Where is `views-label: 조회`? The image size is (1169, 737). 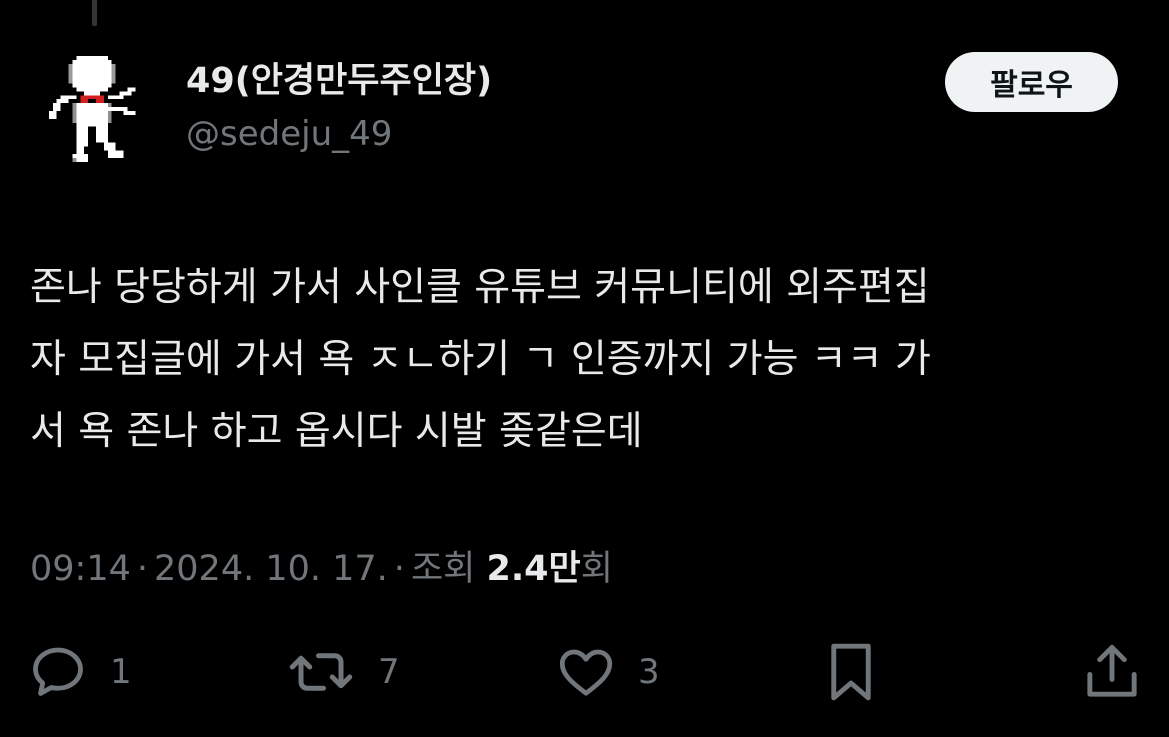 views-label: 조회 is located at coordinates (443, 569).